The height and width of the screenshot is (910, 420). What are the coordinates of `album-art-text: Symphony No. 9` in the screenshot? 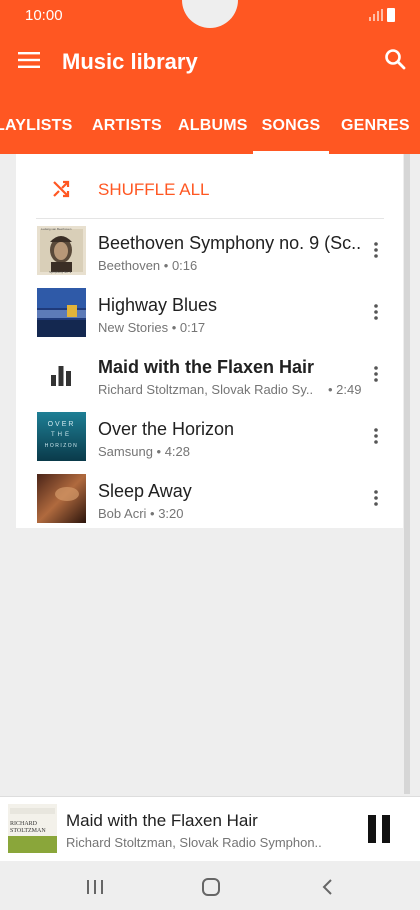 It's located at (60, 272).